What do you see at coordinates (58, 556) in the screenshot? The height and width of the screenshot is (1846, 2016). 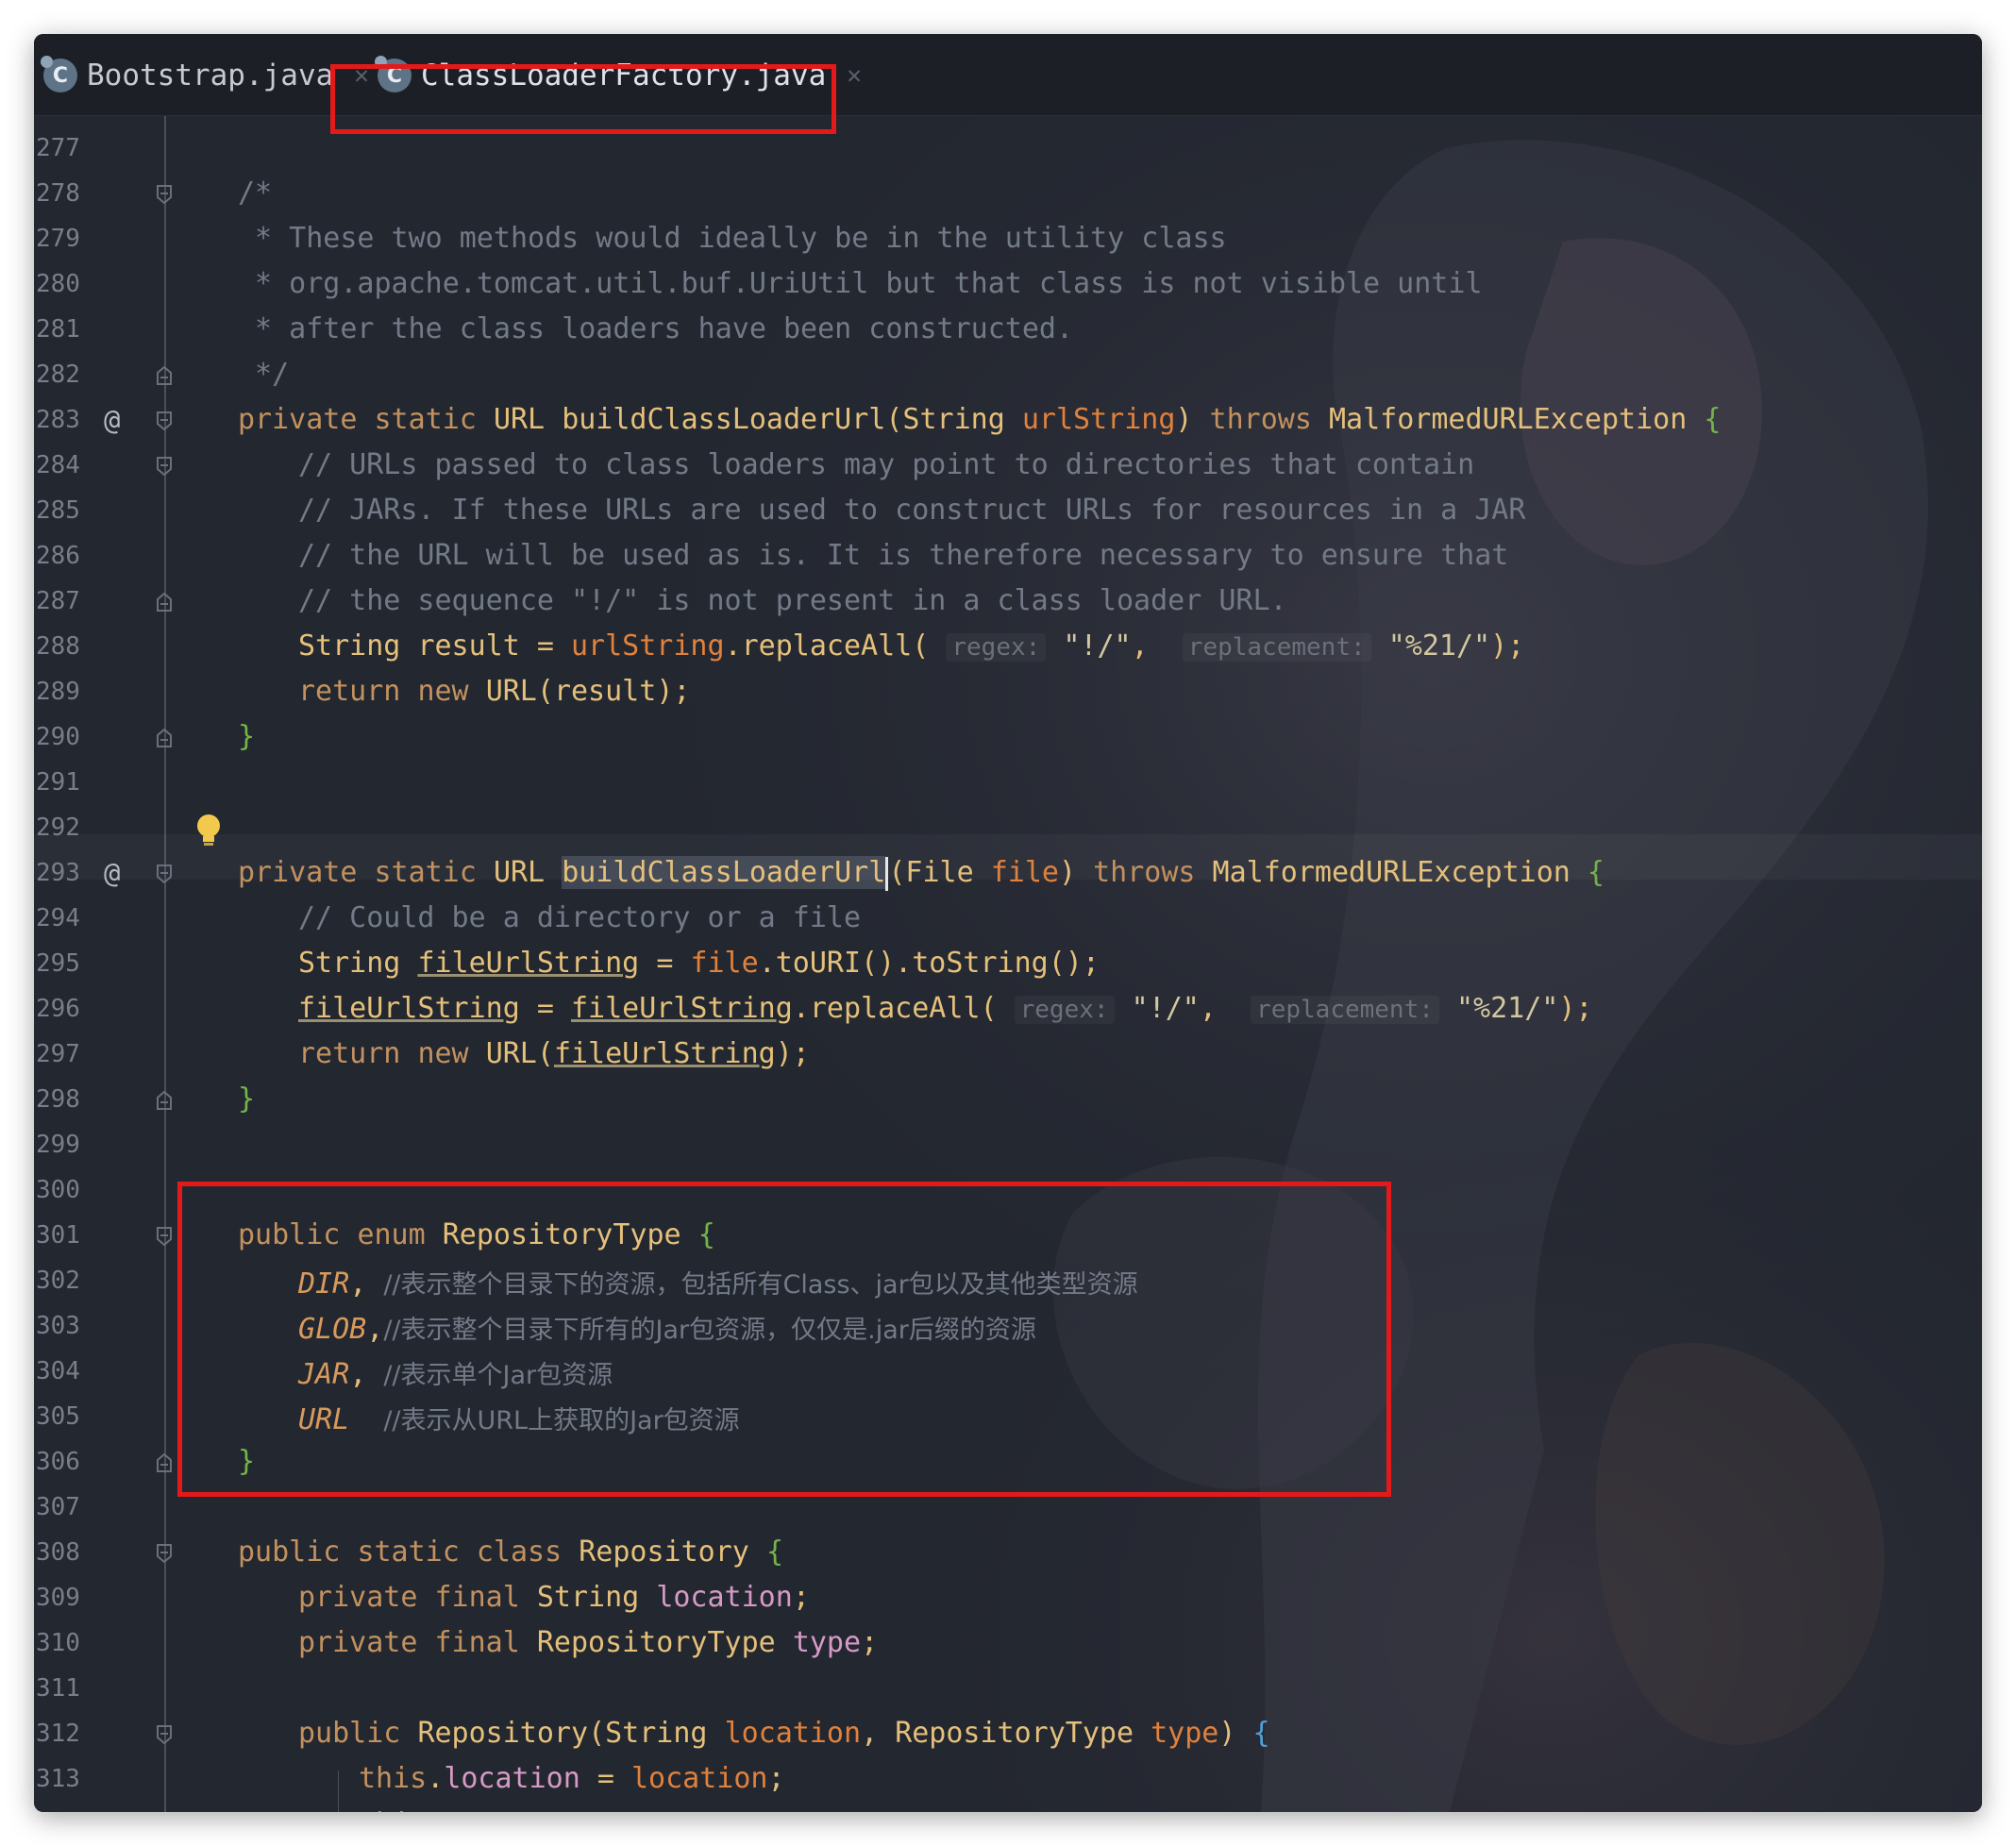 I see `line-number: 286` at bounding box center [58, 556].